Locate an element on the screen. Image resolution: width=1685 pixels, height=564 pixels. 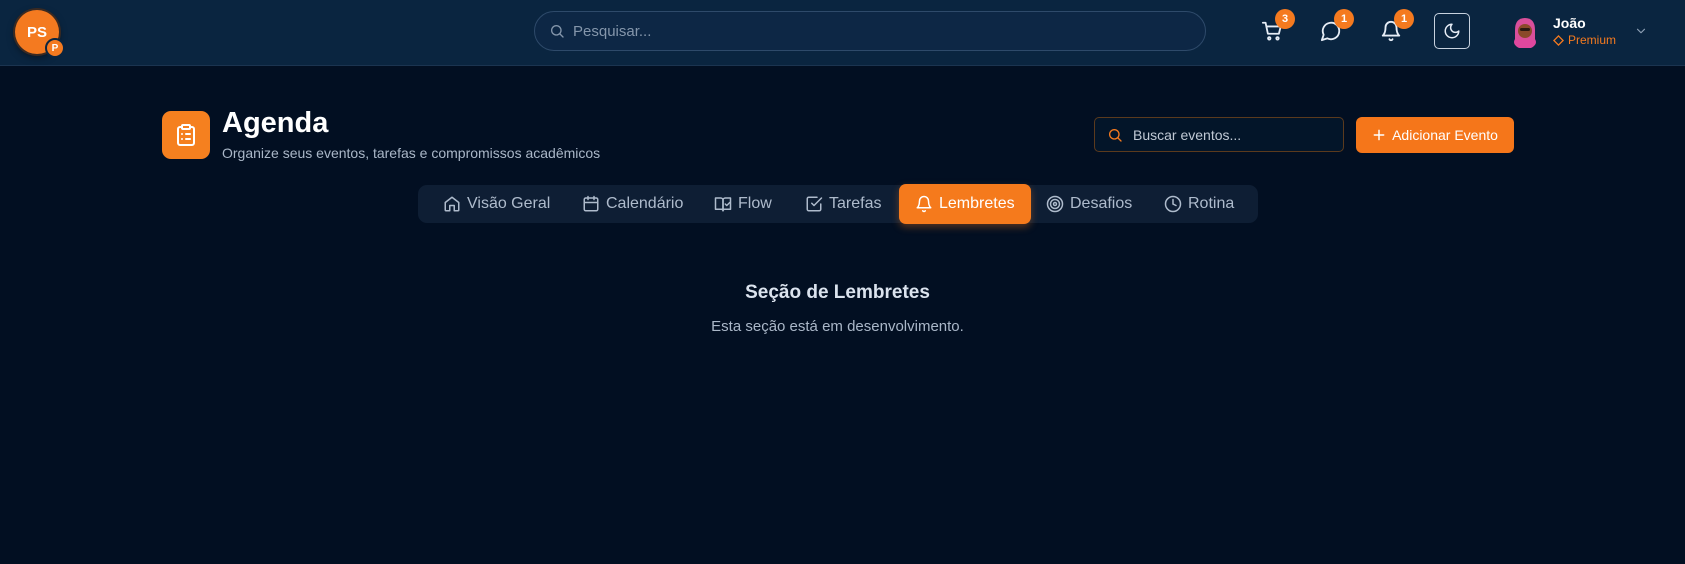
home-icon is located at coordinates (452, 204).